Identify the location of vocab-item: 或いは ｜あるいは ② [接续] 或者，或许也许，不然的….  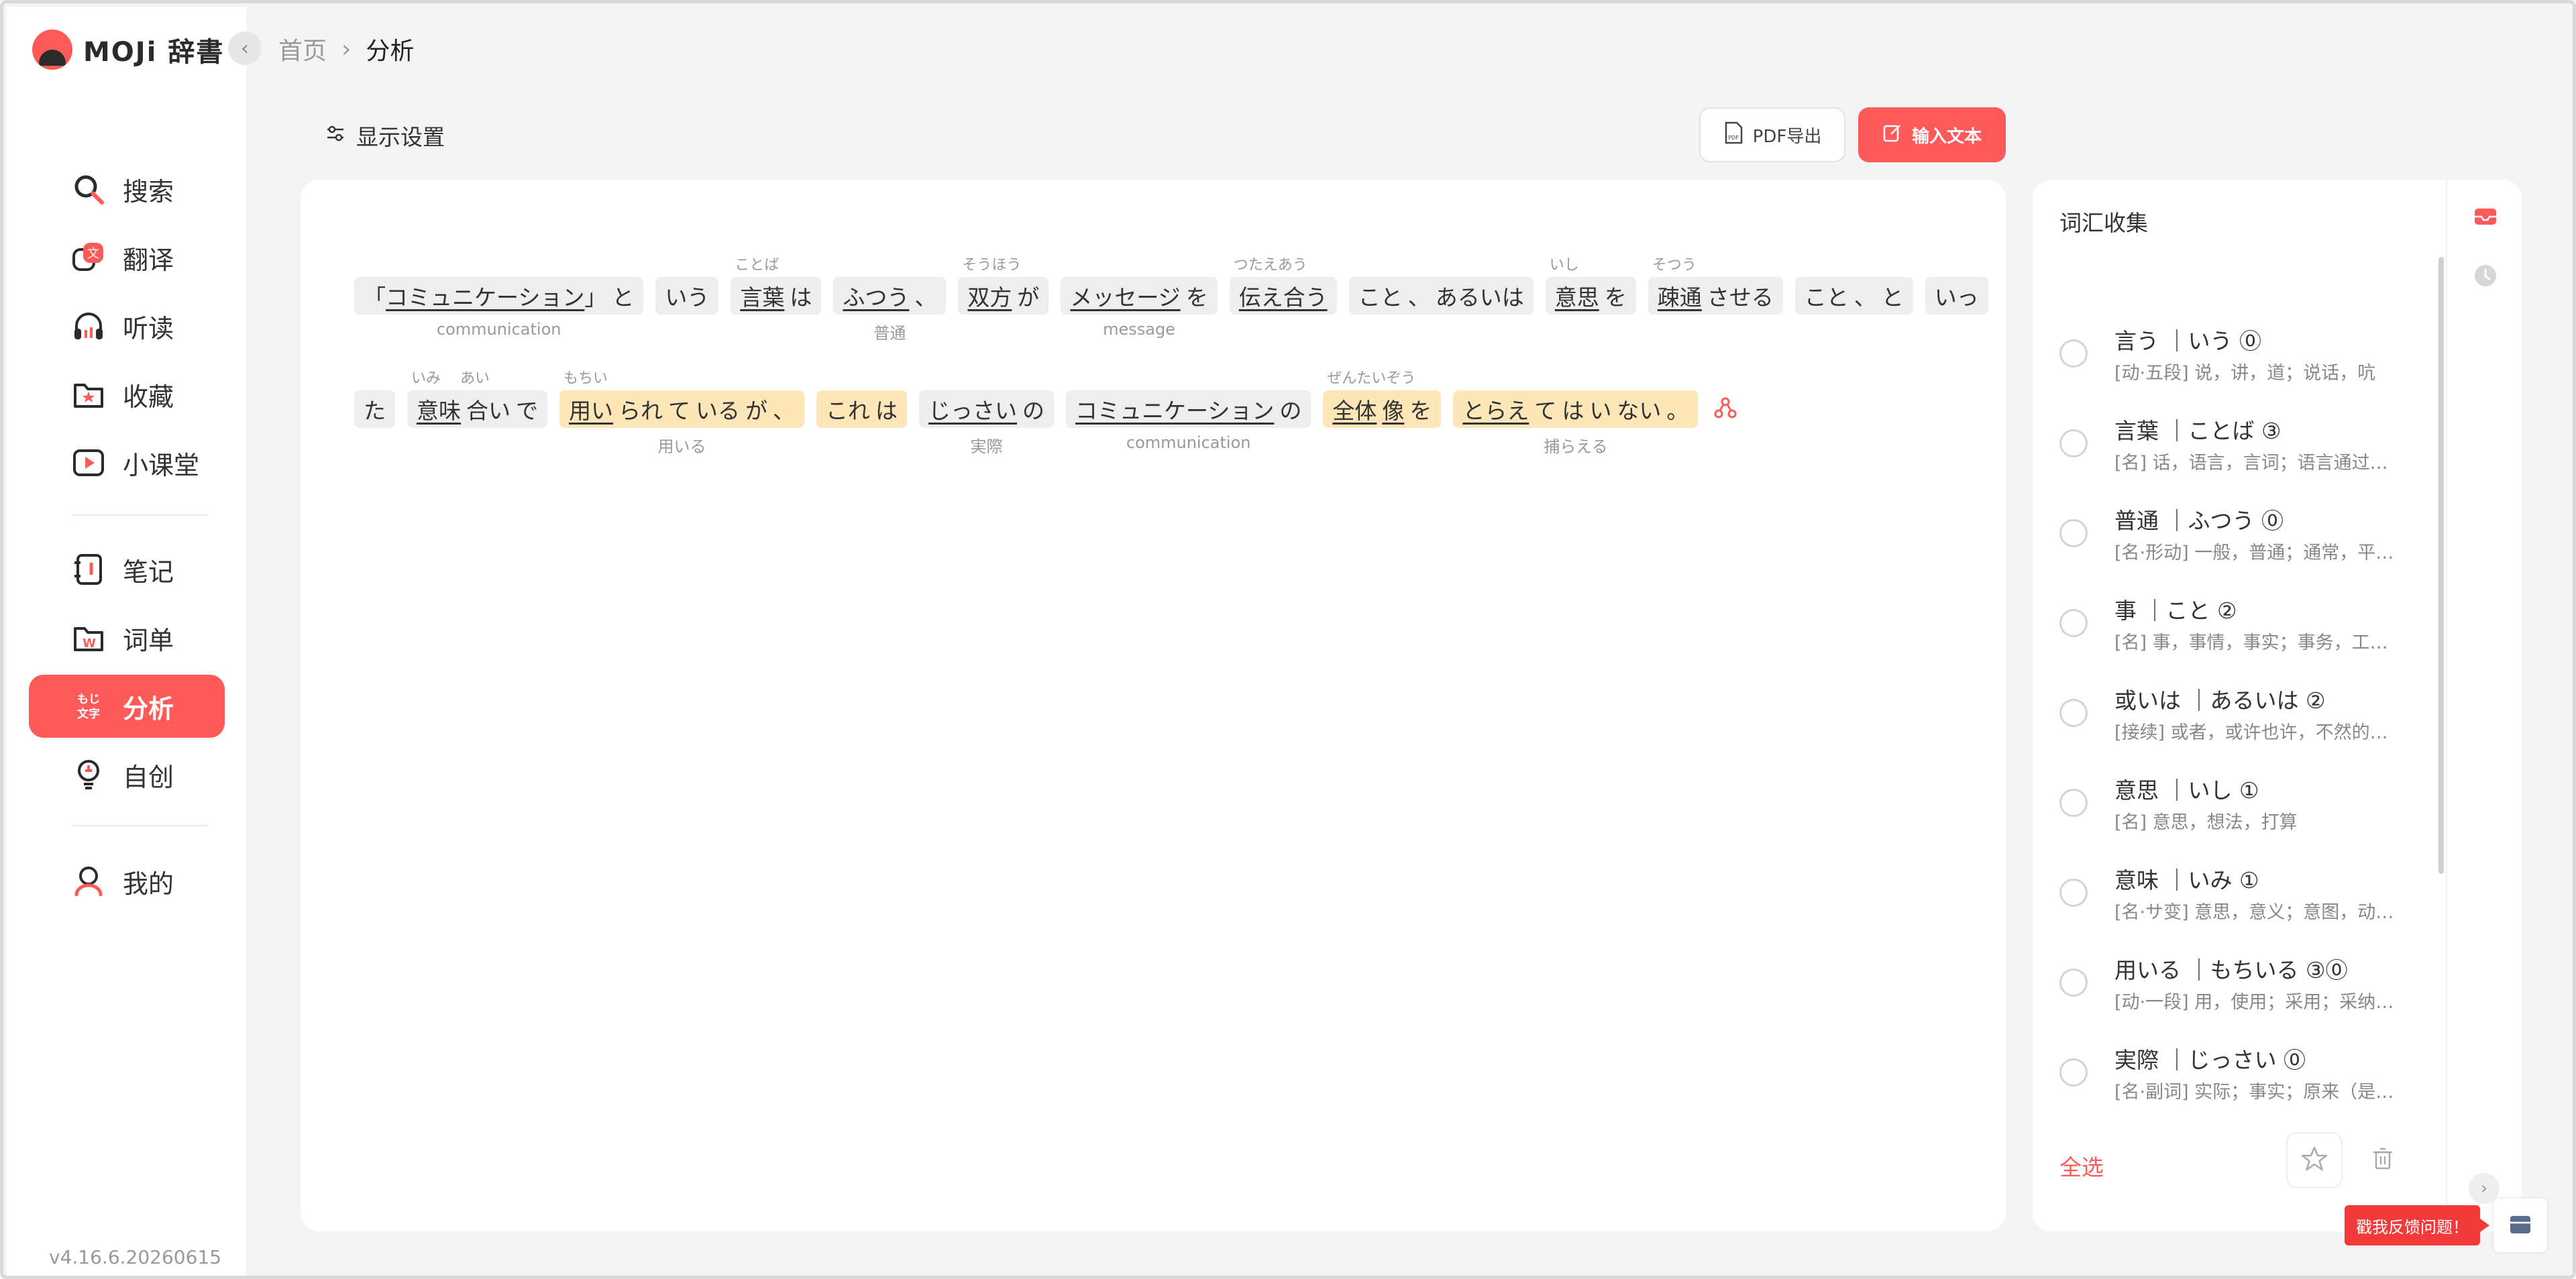
(2240, 721).